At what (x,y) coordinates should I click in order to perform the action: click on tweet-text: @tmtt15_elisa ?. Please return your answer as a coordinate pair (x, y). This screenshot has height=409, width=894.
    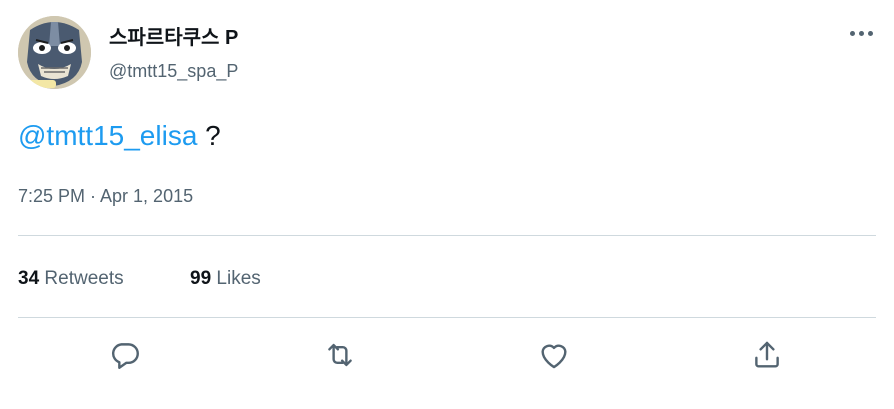
    Looking at the image, I should click on (119, 136).